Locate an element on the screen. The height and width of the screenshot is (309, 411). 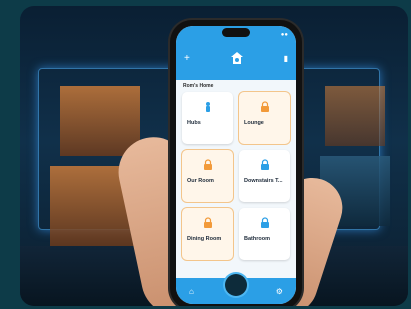
hub-icon is located at coordinates (207, 107).